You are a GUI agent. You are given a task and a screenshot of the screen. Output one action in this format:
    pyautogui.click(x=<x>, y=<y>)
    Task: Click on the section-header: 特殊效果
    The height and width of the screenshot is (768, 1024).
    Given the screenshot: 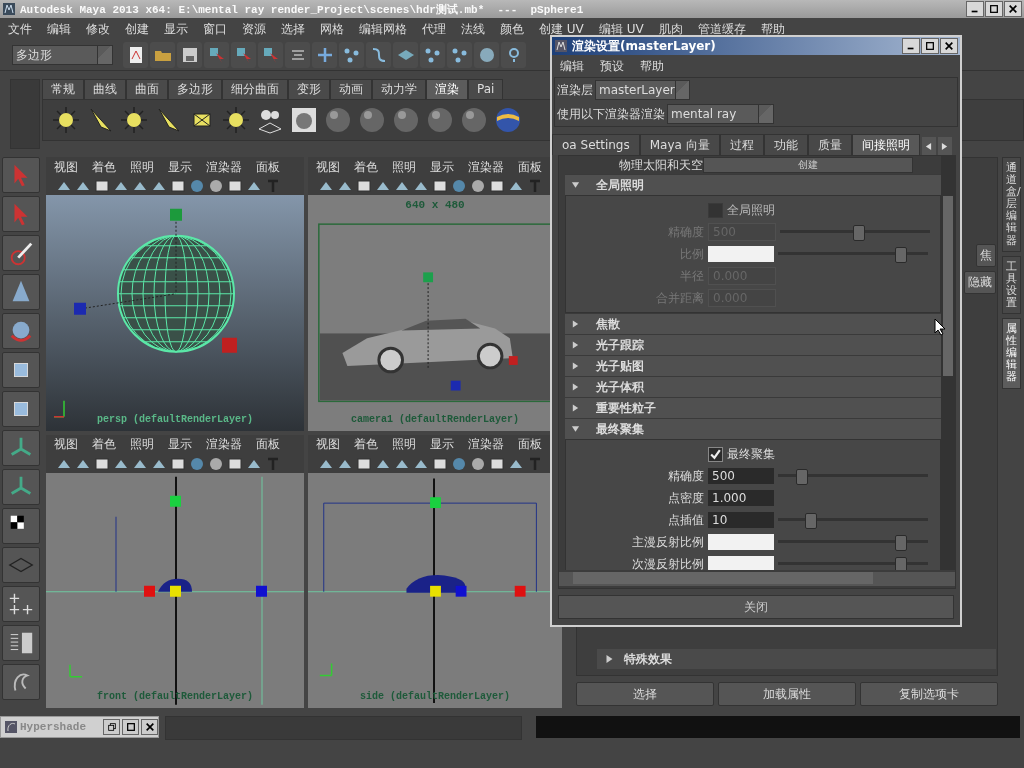 What is the action you would take?
    pyautogui.click(x=796, y=659)
    